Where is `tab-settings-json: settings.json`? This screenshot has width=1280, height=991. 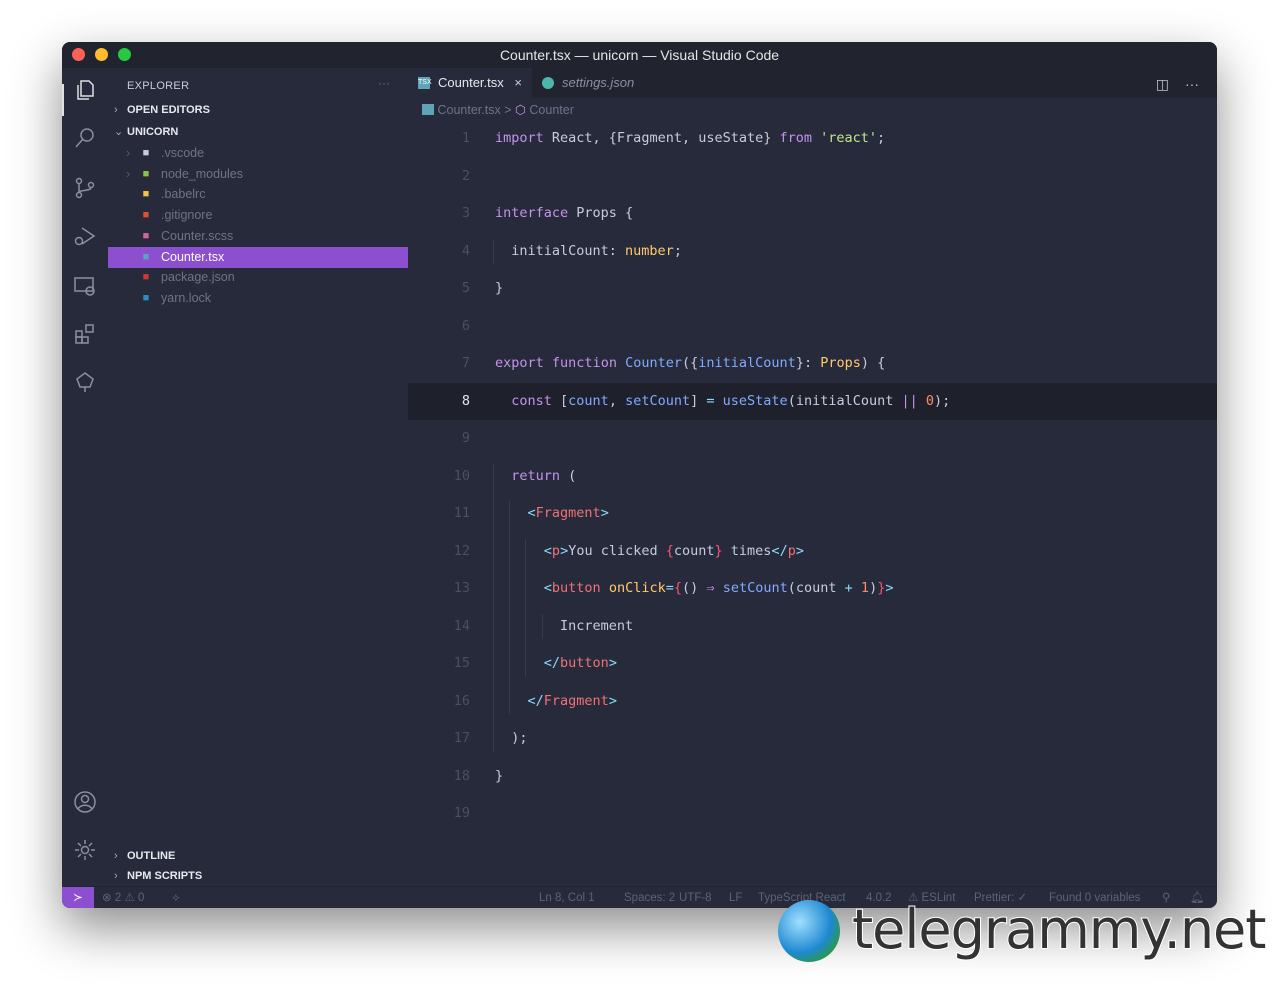
tab-settings-json: settings.json is located at coordinates (599, 83).